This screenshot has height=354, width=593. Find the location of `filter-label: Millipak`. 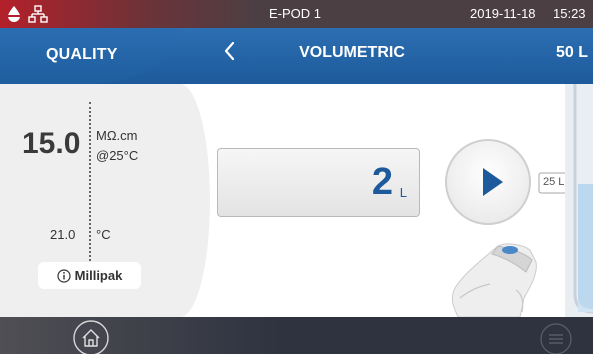

filter-label: Millipak is located at coordinates (98, 275).